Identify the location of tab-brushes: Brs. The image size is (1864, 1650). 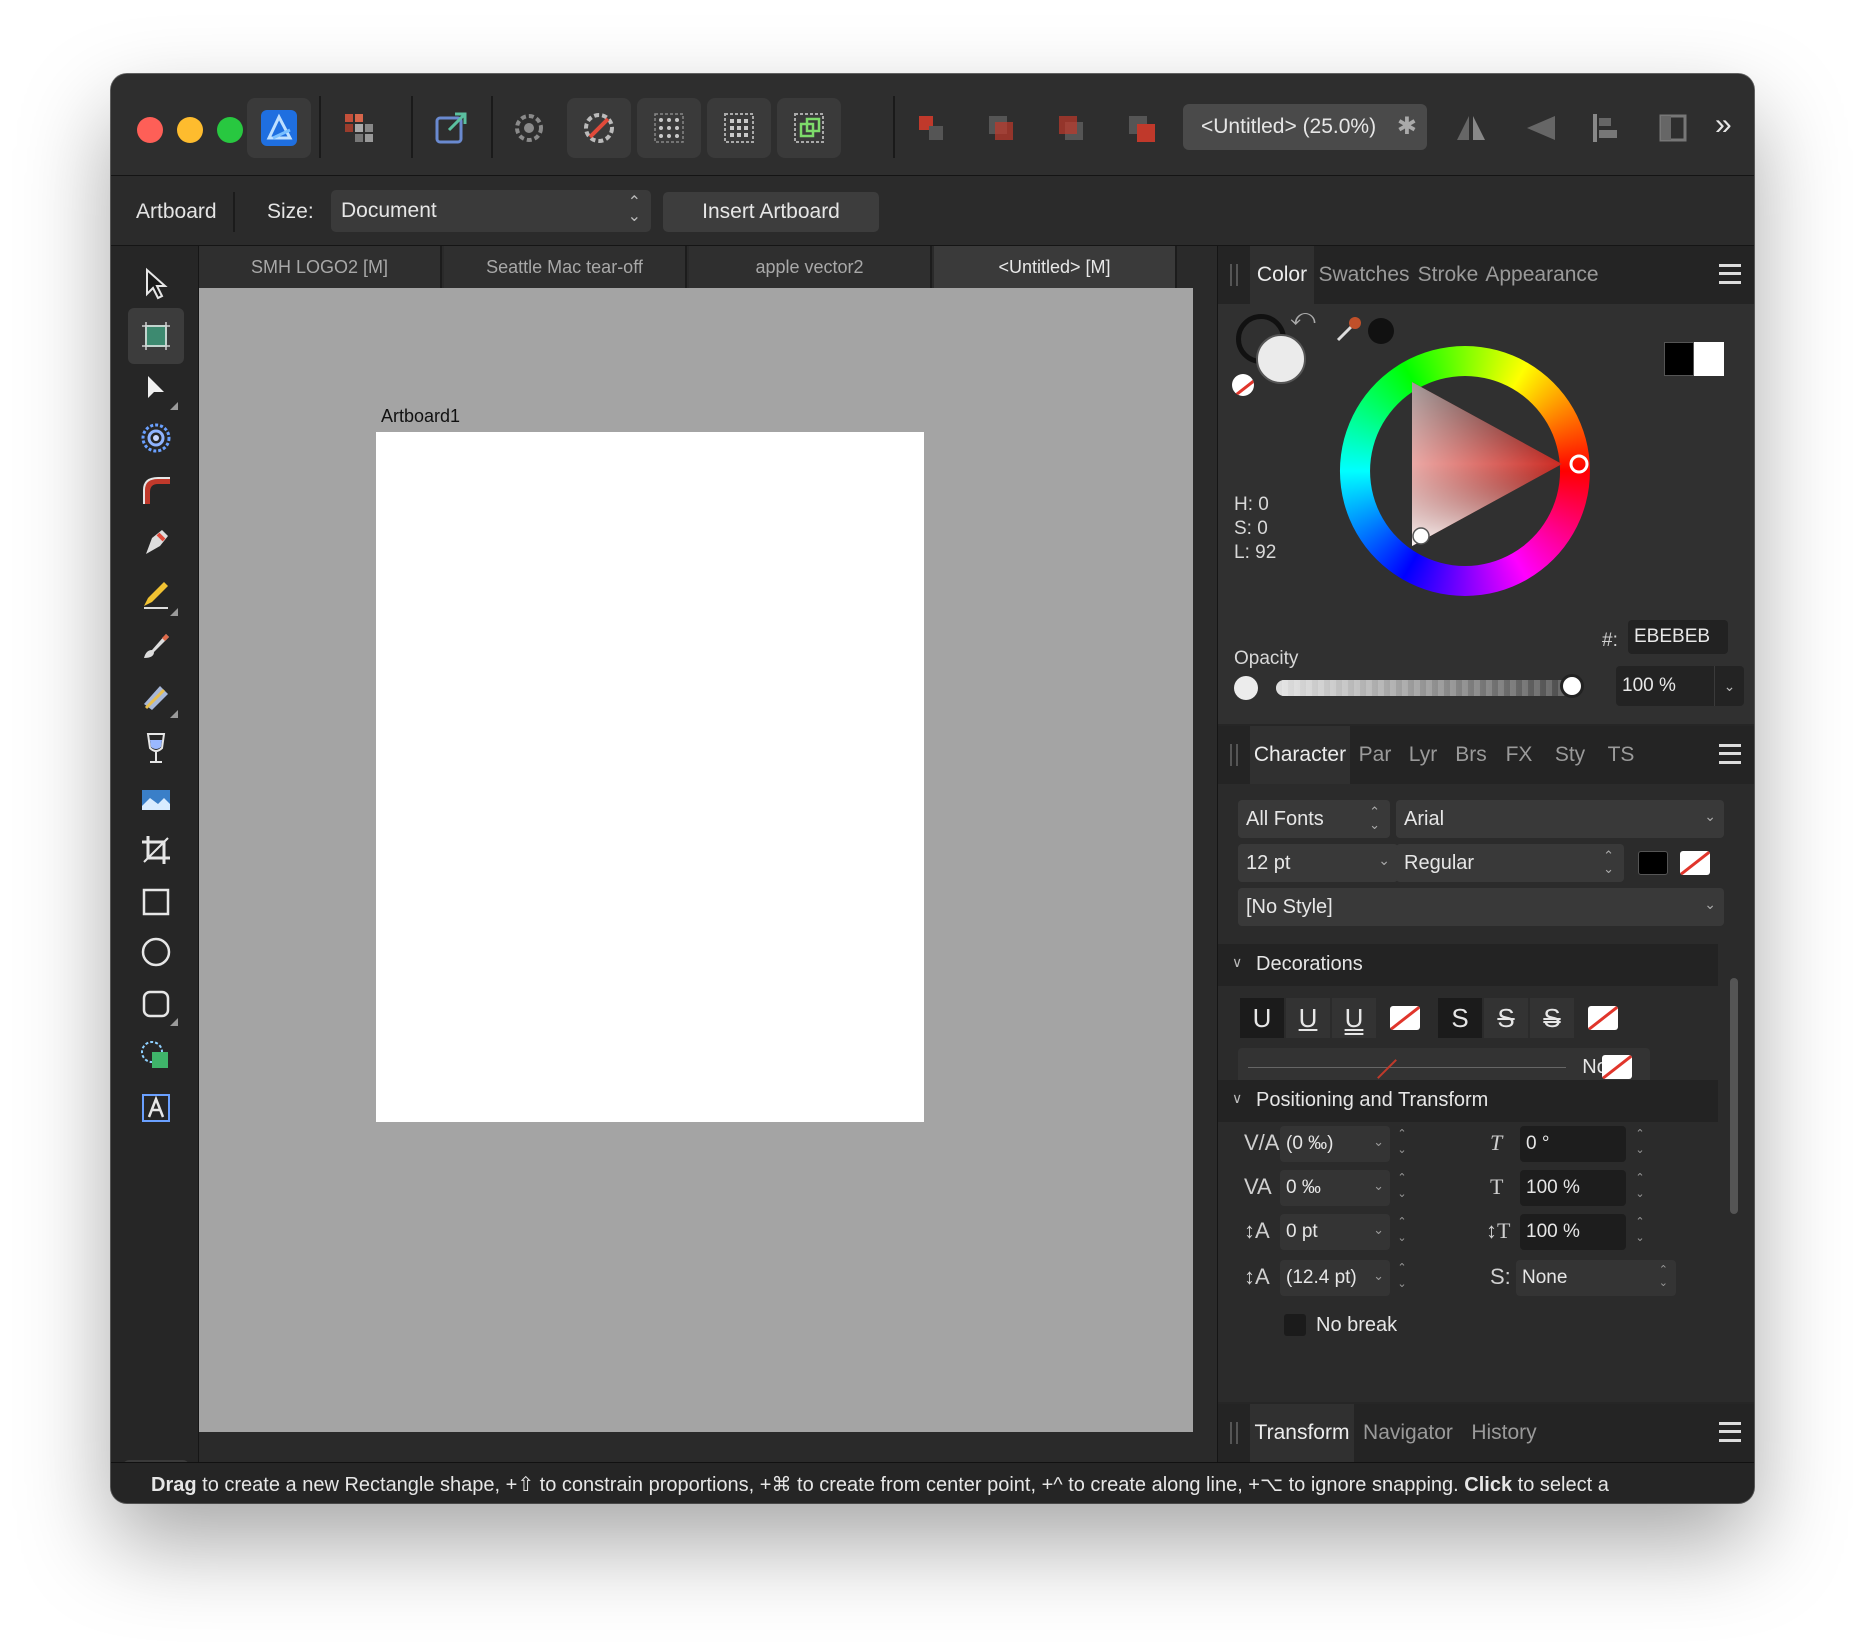
(1471, 755).